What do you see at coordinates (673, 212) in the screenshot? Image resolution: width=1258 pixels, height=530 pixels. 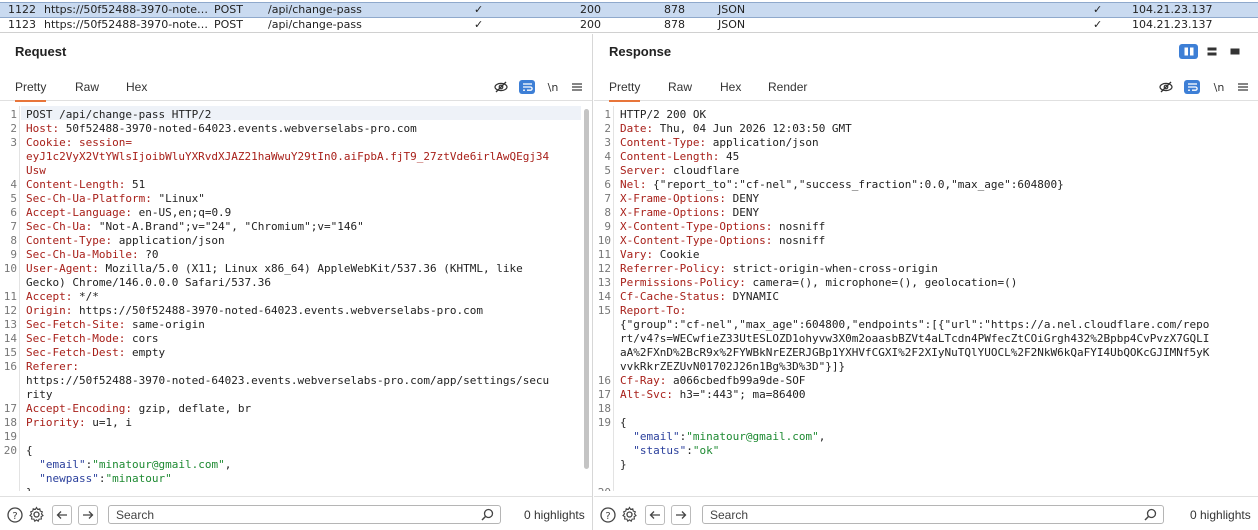 I see `token-key: X-Frame-Options:` at bounding box center [673, 212].